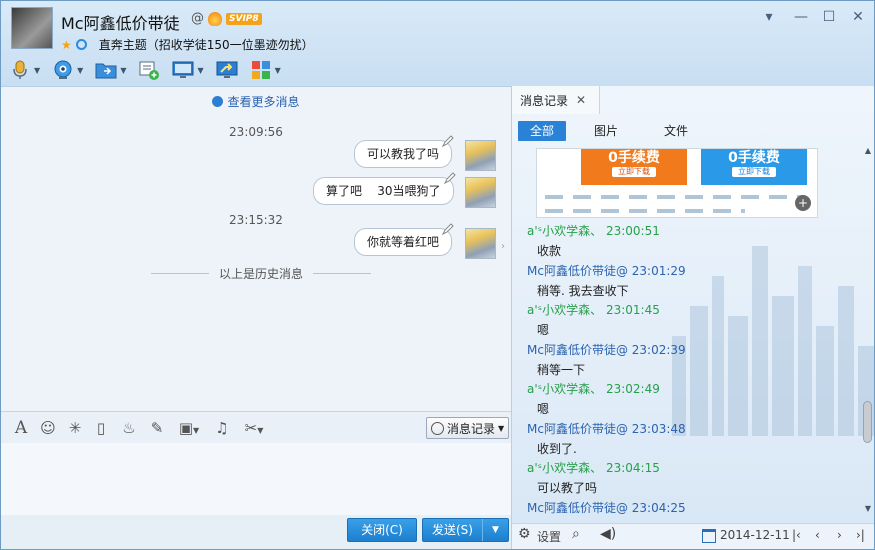  What do you see at coordinates (129, 428) in the screenshot?
I see `voice-message-icon: ♨` at bounding box center [129, 428].